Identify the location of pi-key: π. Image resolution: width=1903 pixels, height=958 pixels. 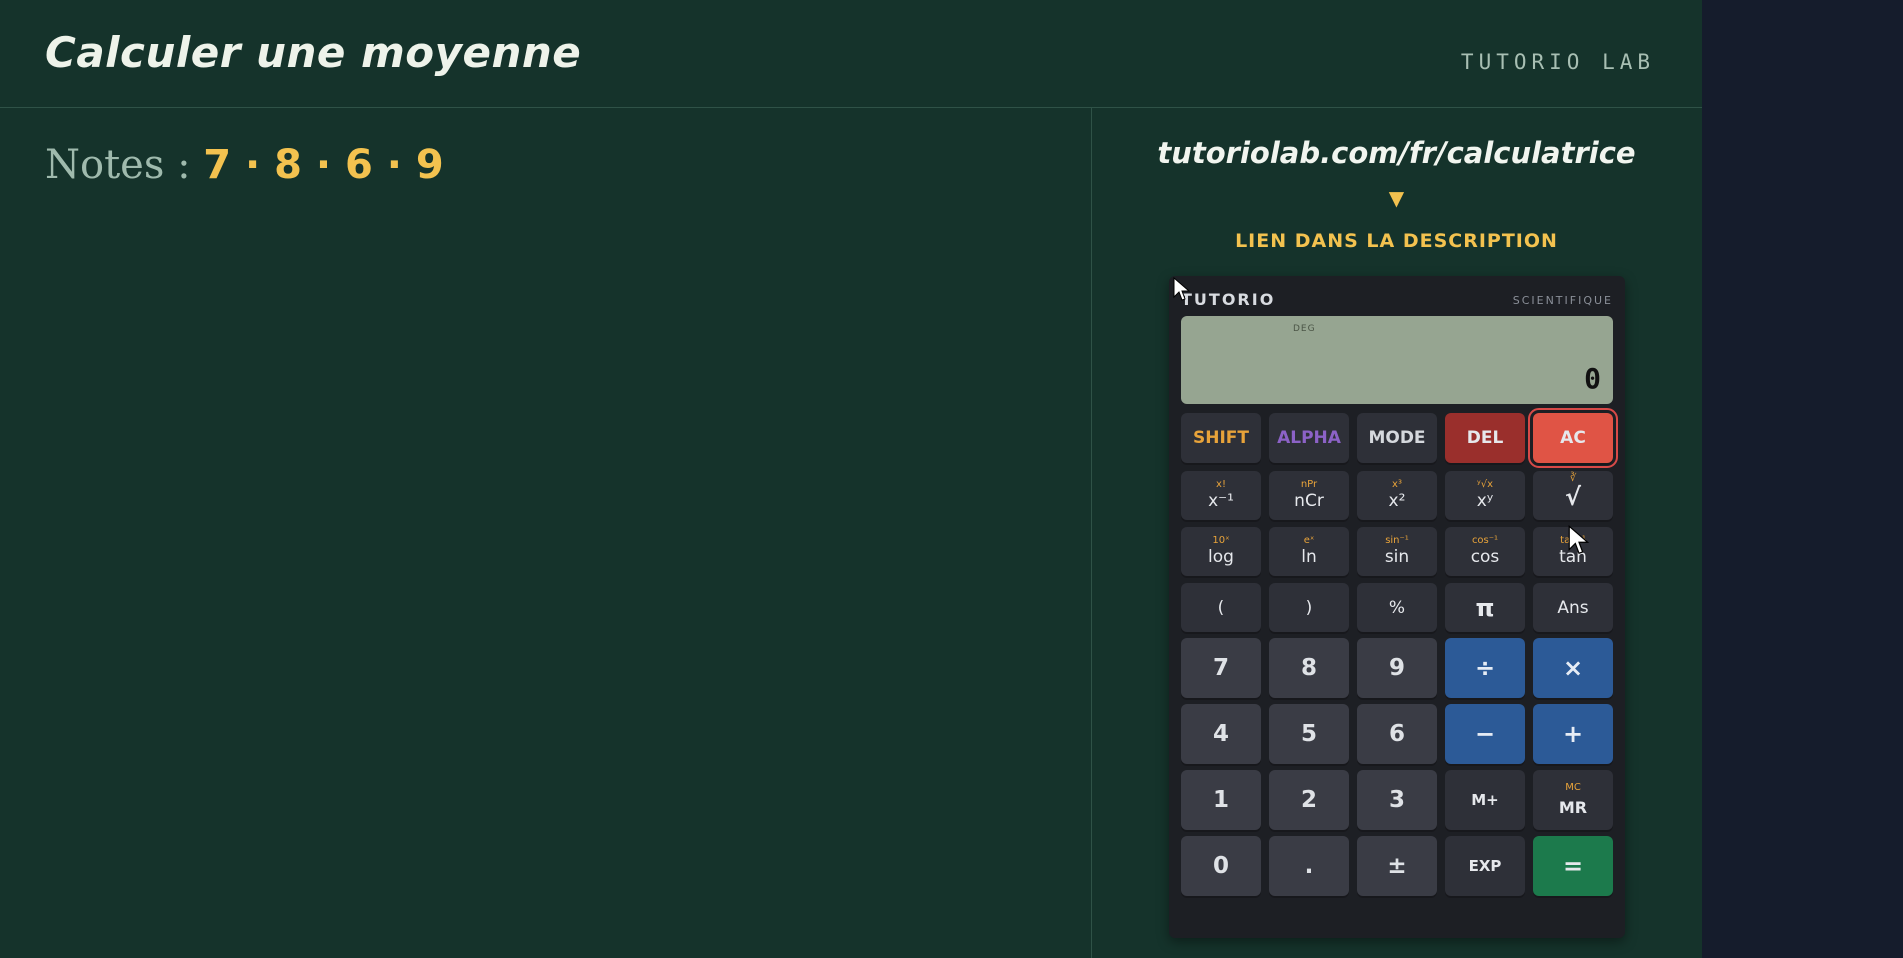
(1485, 607).